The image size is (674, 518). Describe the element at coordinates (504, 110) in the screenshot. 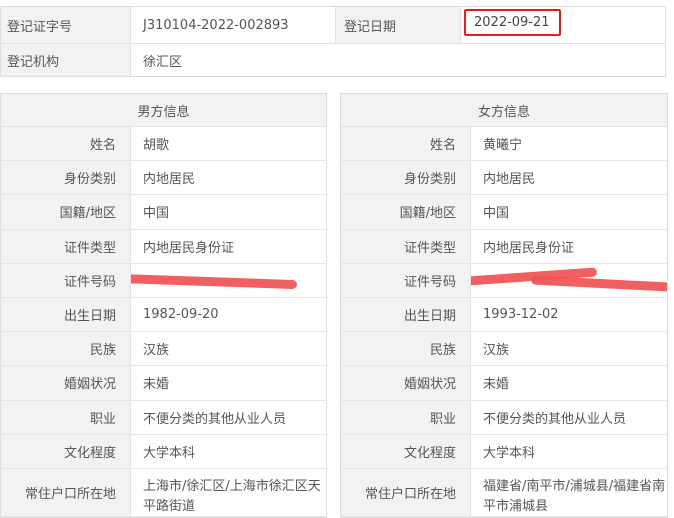

I see `female-info-title: 女方信息` at that location.